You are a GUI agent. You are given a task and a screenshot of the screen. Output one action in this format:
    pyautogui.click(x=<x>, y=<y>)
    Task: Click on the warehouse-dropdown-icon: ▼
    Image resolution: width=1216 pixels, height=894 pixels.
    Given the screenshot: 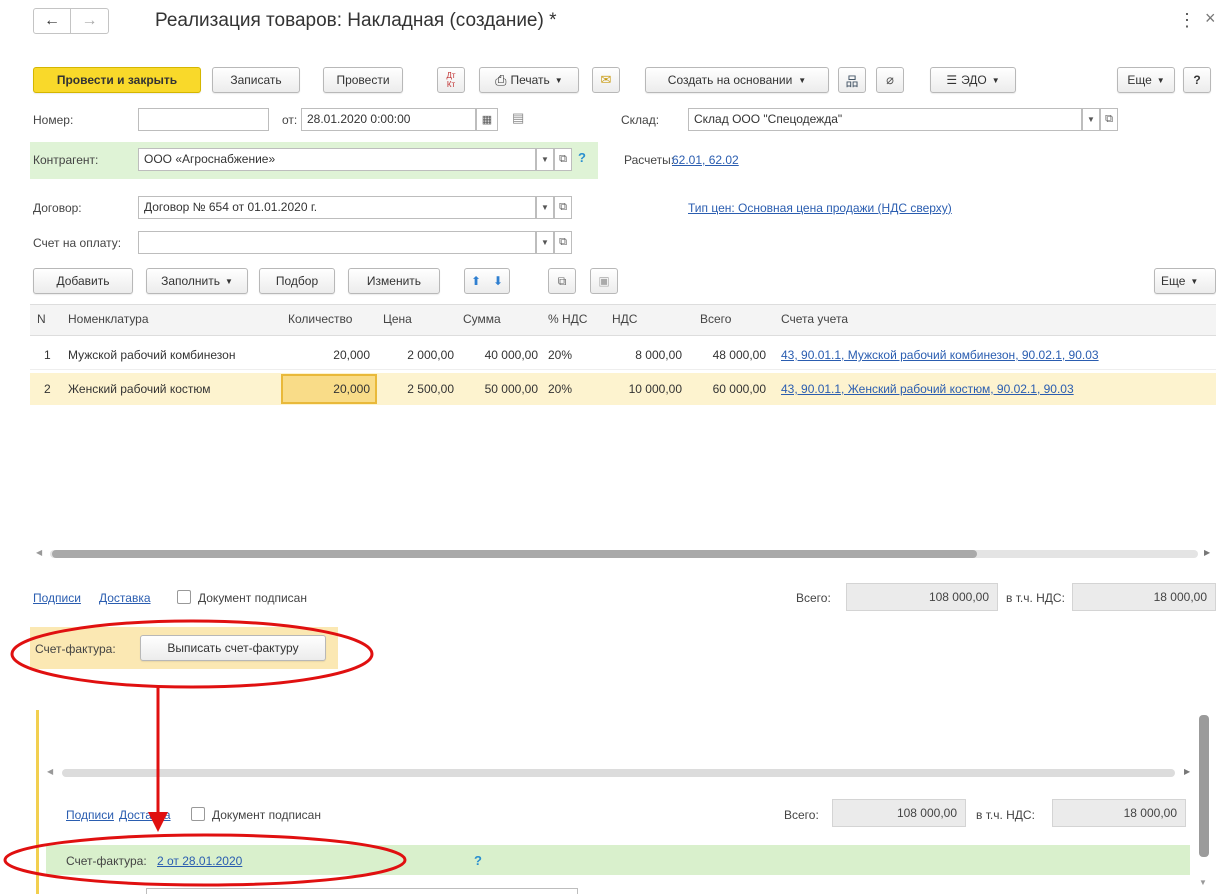 What is the action you would take?
    pyautogui.click(x=1091, y=119)
    